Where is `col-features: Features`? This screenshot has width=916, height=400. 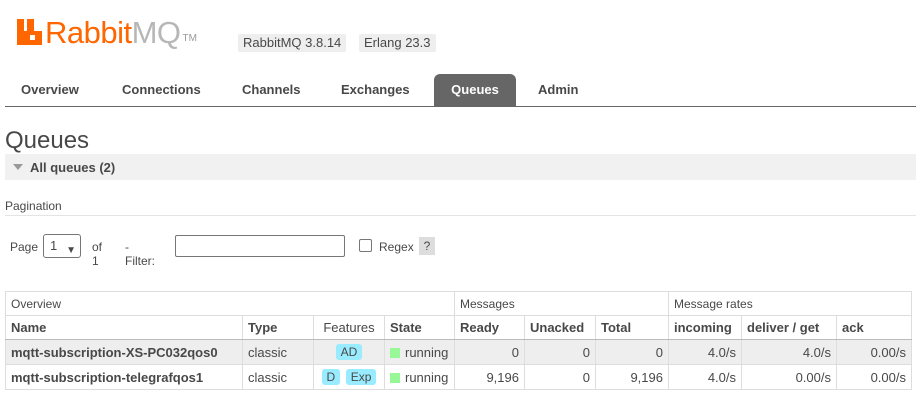 col-features: Features is located at coordinates (349, 327).